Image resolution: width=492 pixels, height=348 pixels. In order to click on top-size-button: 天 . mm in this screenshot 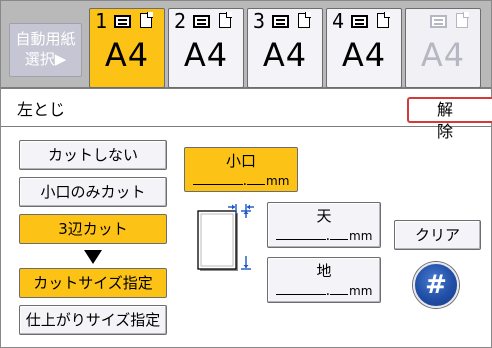, I will do `click(324, 225)`.